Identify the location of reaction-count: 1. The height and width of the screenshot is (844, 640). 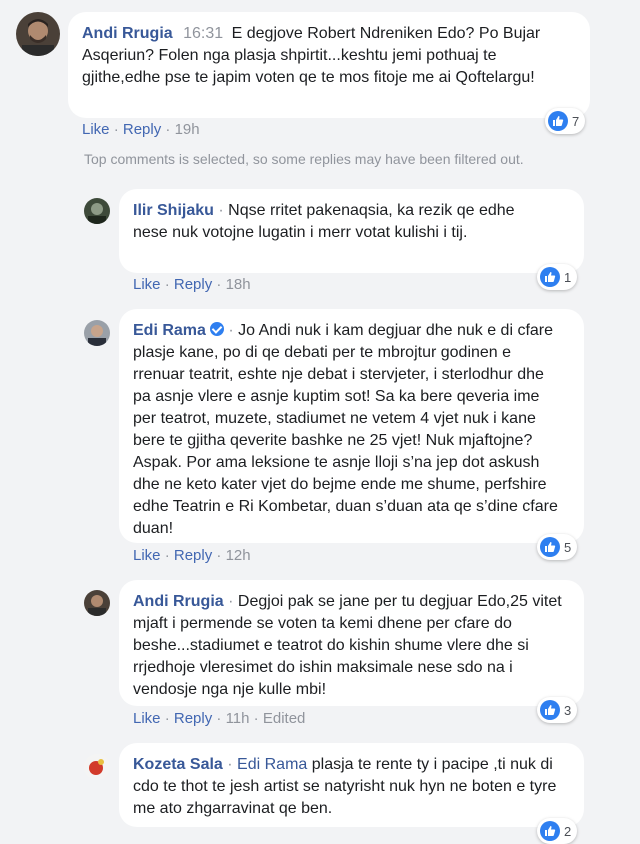
(557, 277).